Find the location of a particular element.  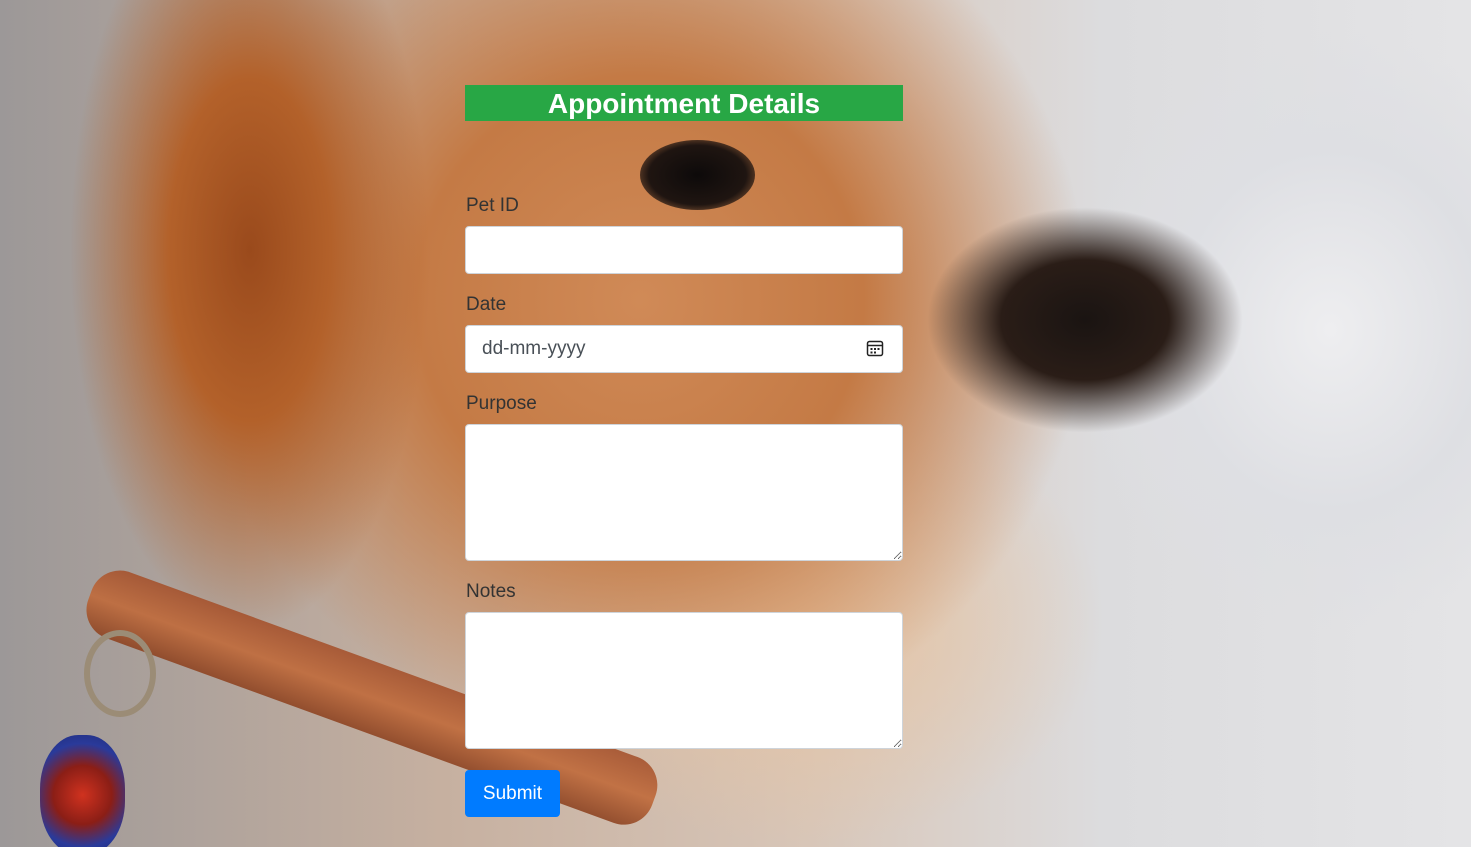

date-field: dd-mm-yyyy is located at coordinates (684, 349).